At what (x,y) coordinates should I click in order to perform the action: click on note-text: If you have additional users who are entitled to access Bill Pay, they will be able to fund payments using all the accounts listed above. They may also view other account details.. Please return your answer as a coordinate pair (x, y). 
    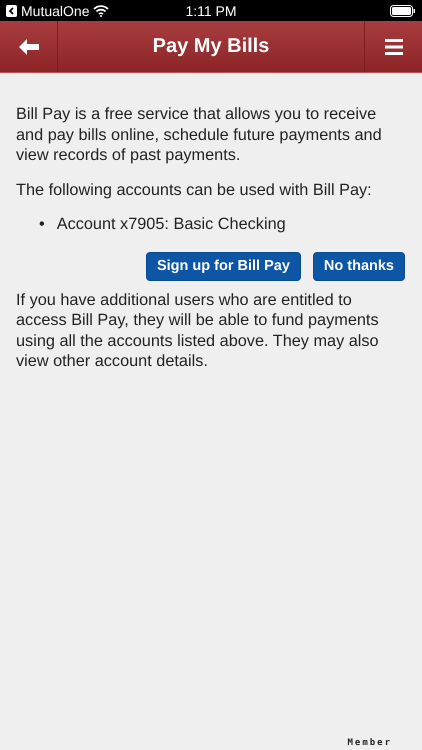
    Looking at the image, I should click on (198, 331).